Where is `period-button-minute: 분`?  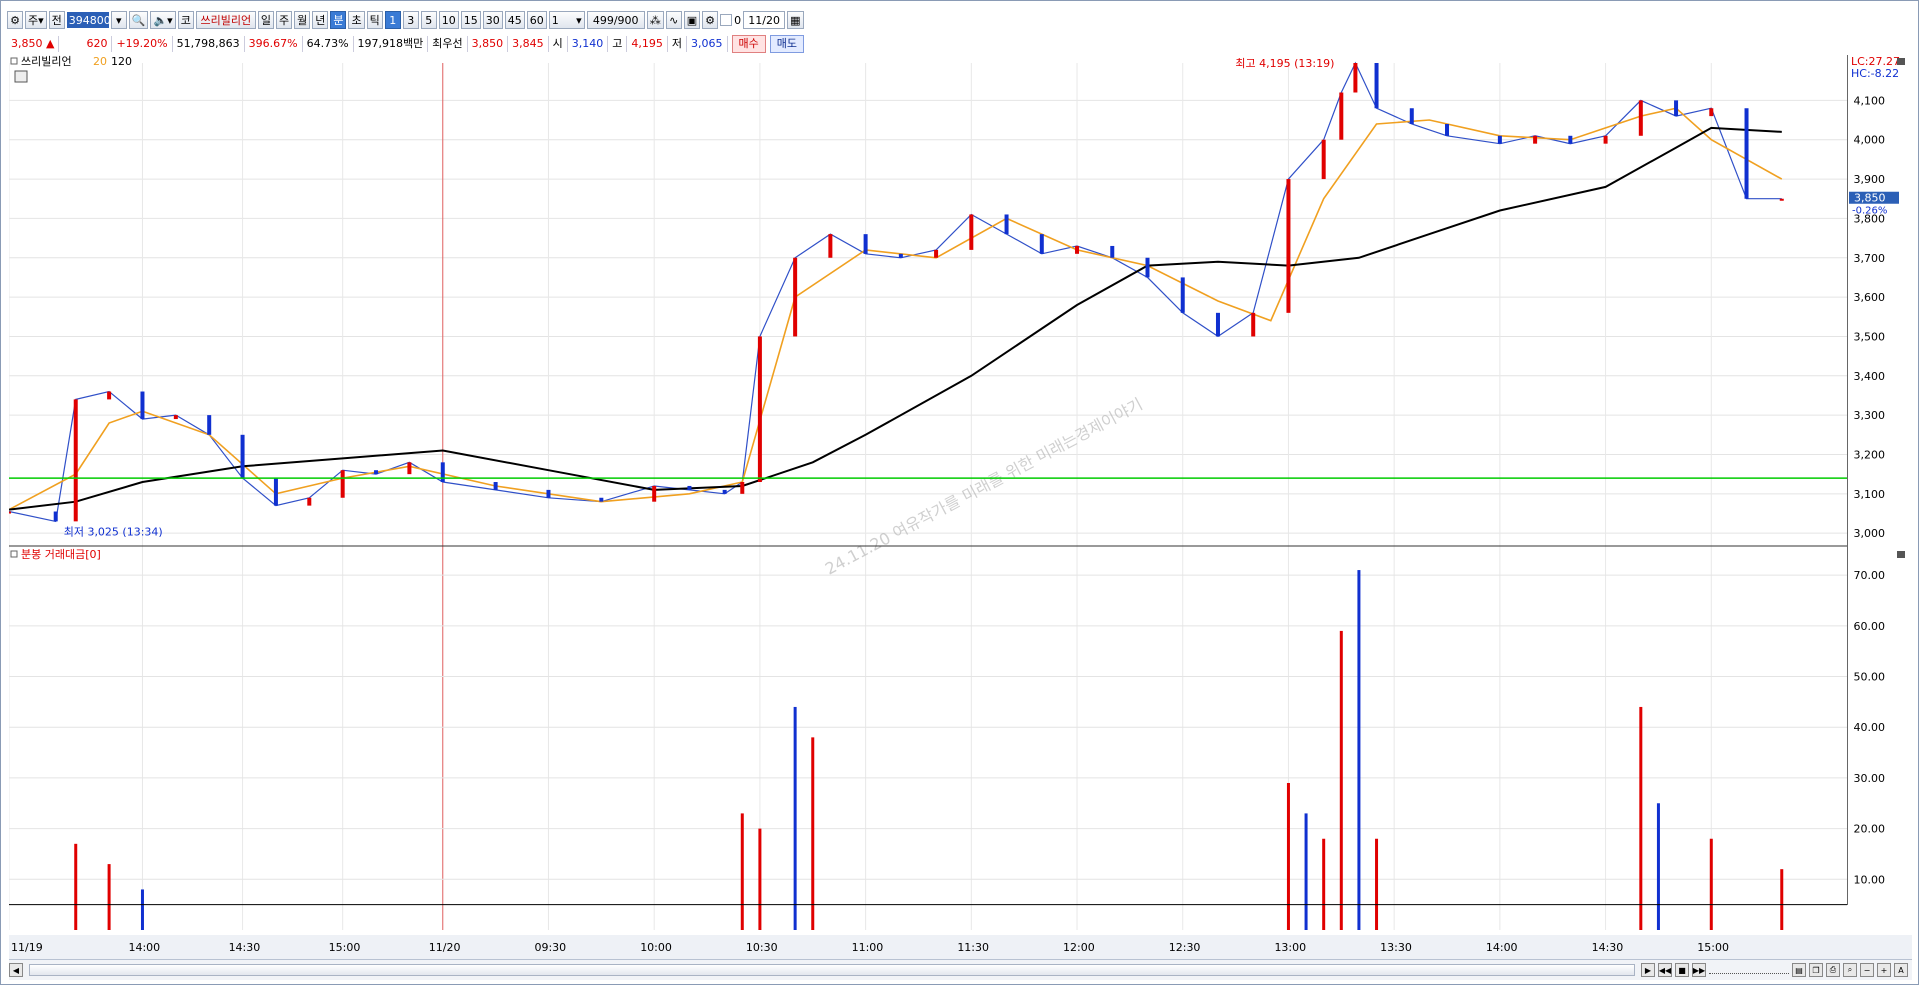 period-button-minute: 분 is located at coordinates (338, 20).